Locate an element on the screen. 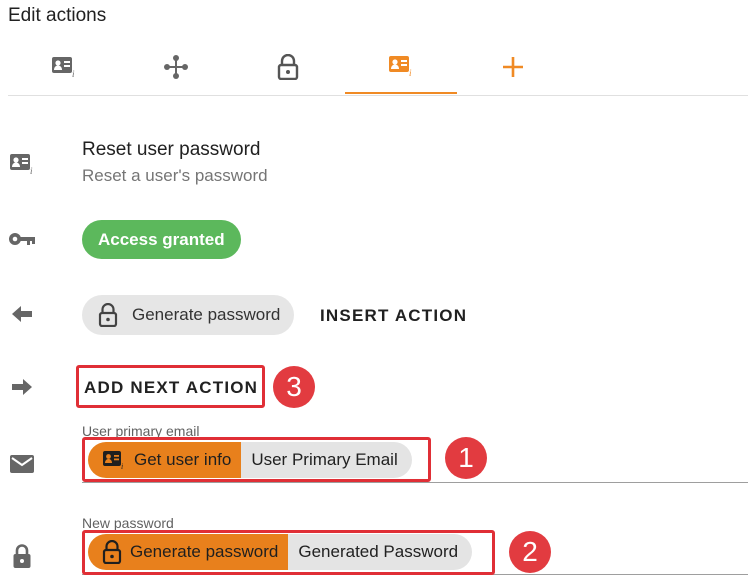  token-source-label: Get user info is located at coordinates (183, 459).